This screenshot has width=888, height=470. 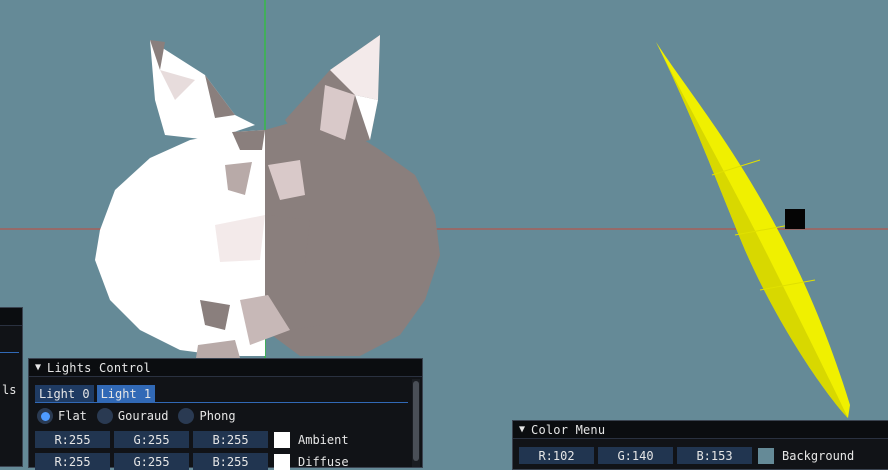 I want to click on lights-control-titlebar: ▼ Lights Control, so click(x=225, y=368).